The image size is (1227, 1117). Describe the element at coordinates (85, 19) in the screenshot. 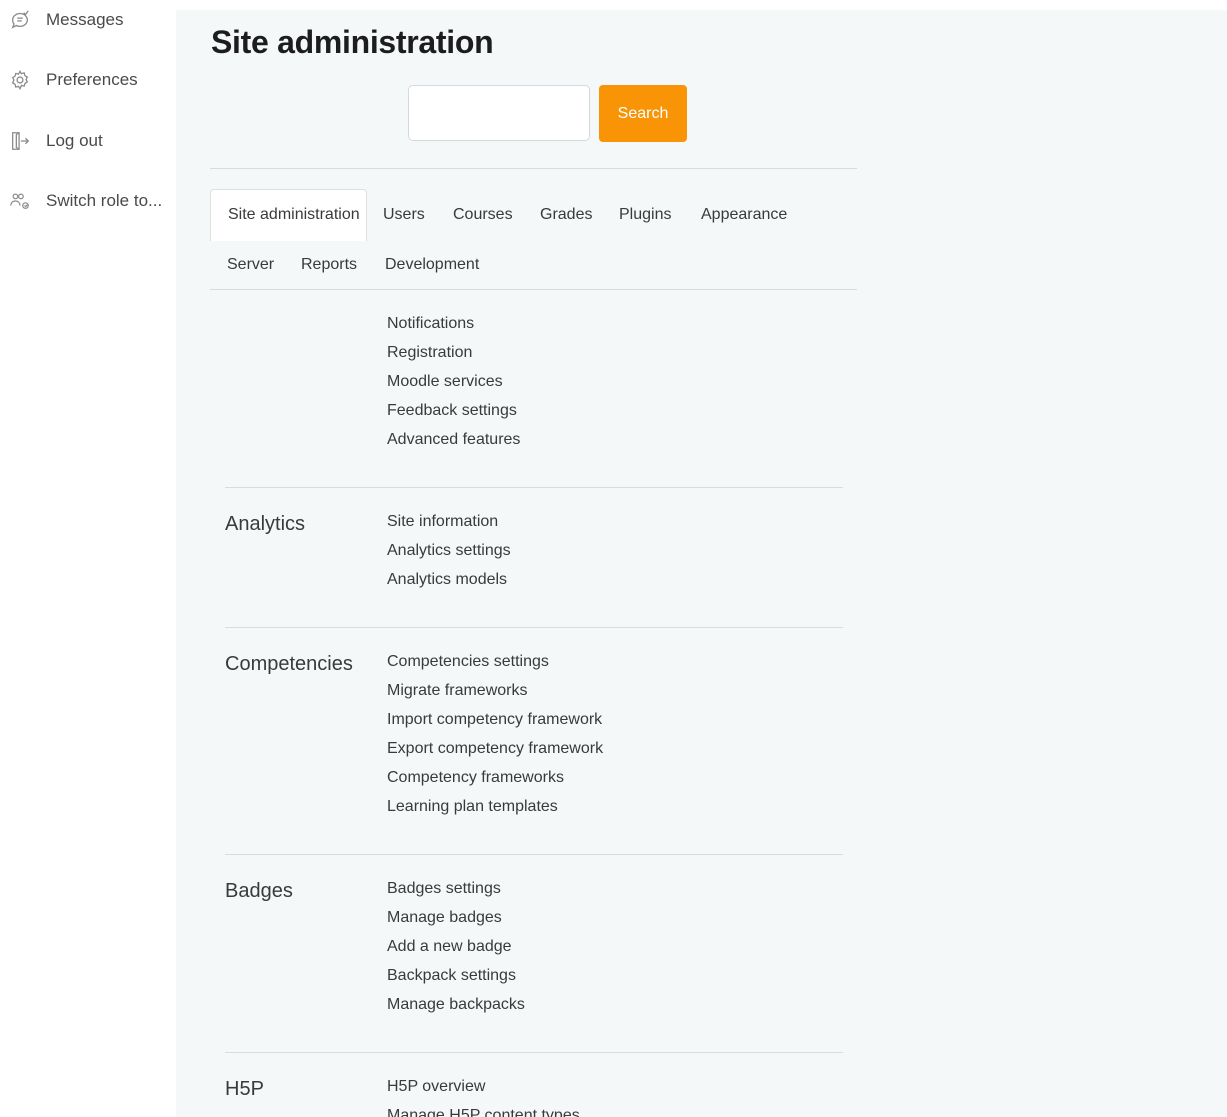

I see `menu-item-label: Messages` at that location.